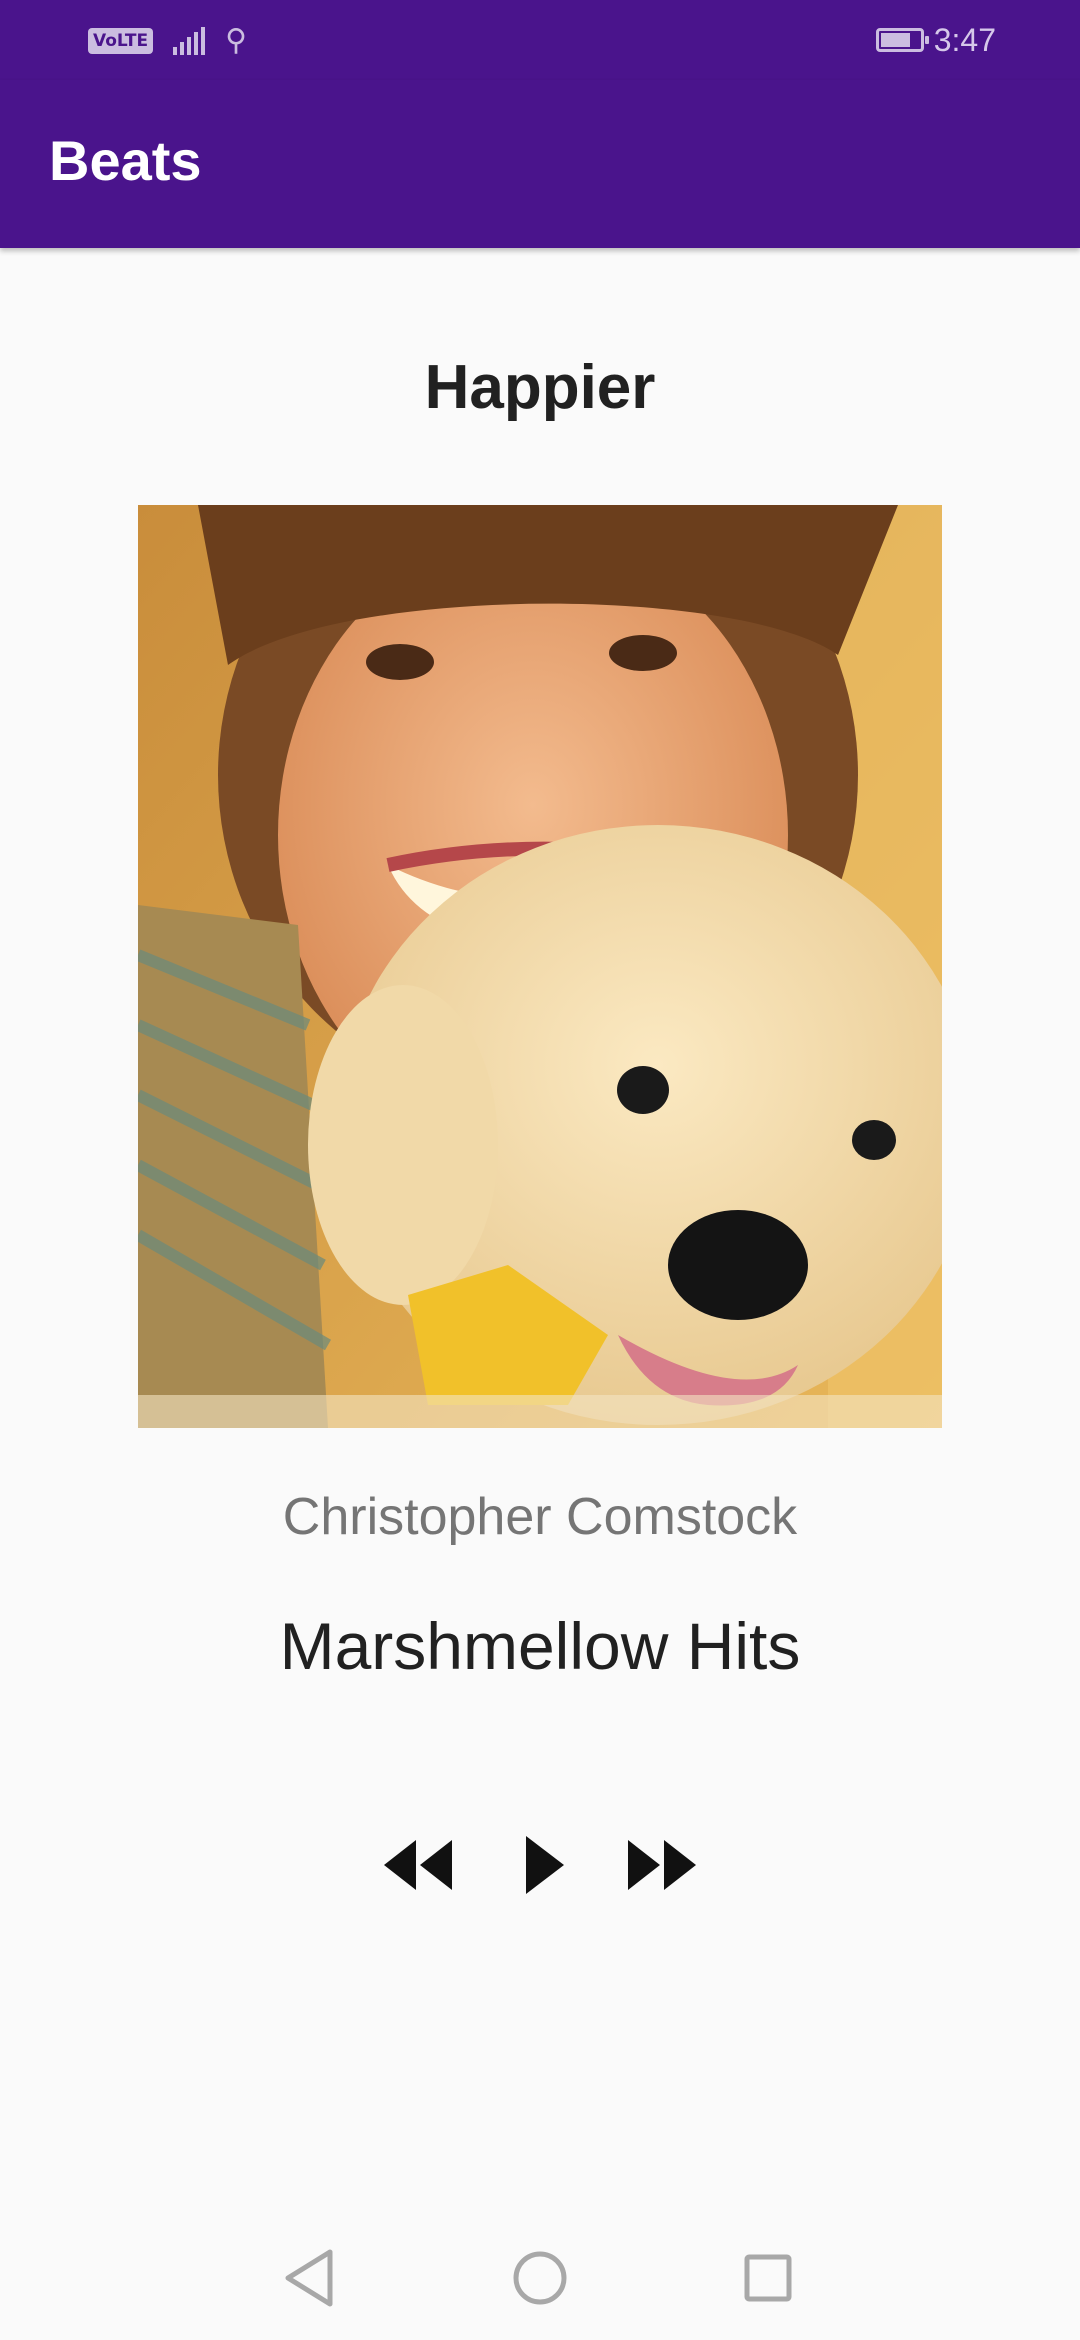 This screenshot has width=1080, height=2340. I want to click on back-icon, so click(310, 2278).